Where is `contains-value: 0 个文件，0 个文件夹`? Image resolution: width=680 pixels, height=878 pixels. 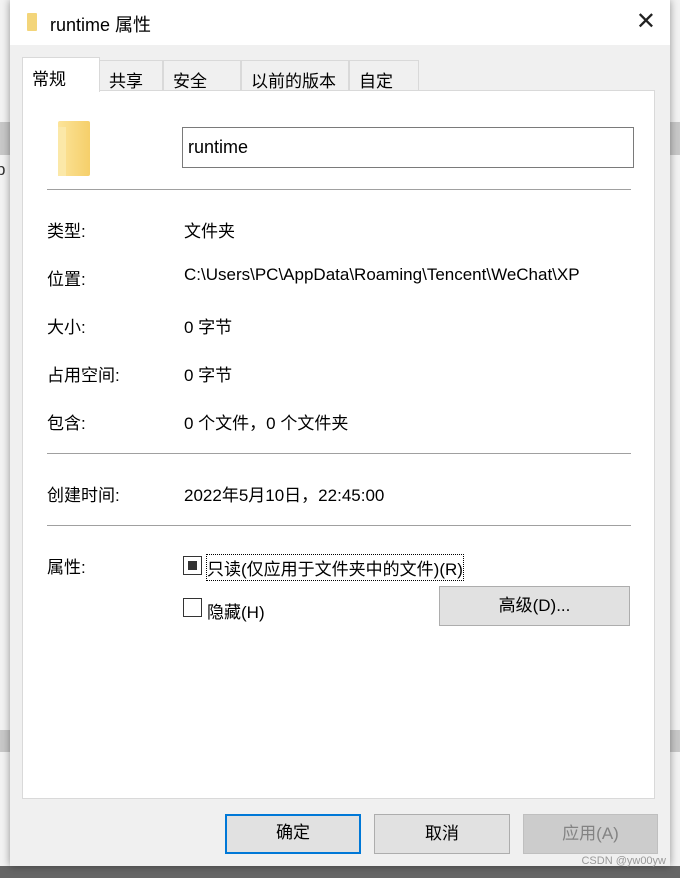 contains-value: 0 个文件，0 个文件夹 is located at coordinates (266, 423).